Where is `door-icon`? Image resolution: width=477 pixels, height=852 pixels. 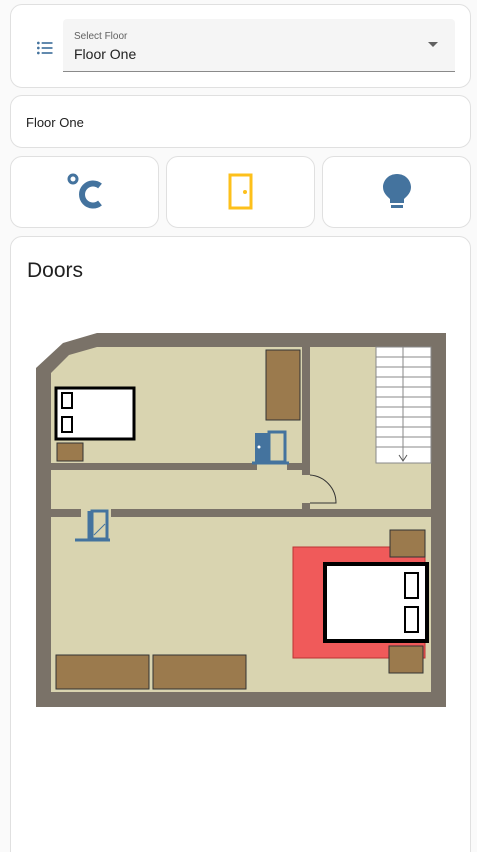 door-icon is located at coordinates (240, 191).